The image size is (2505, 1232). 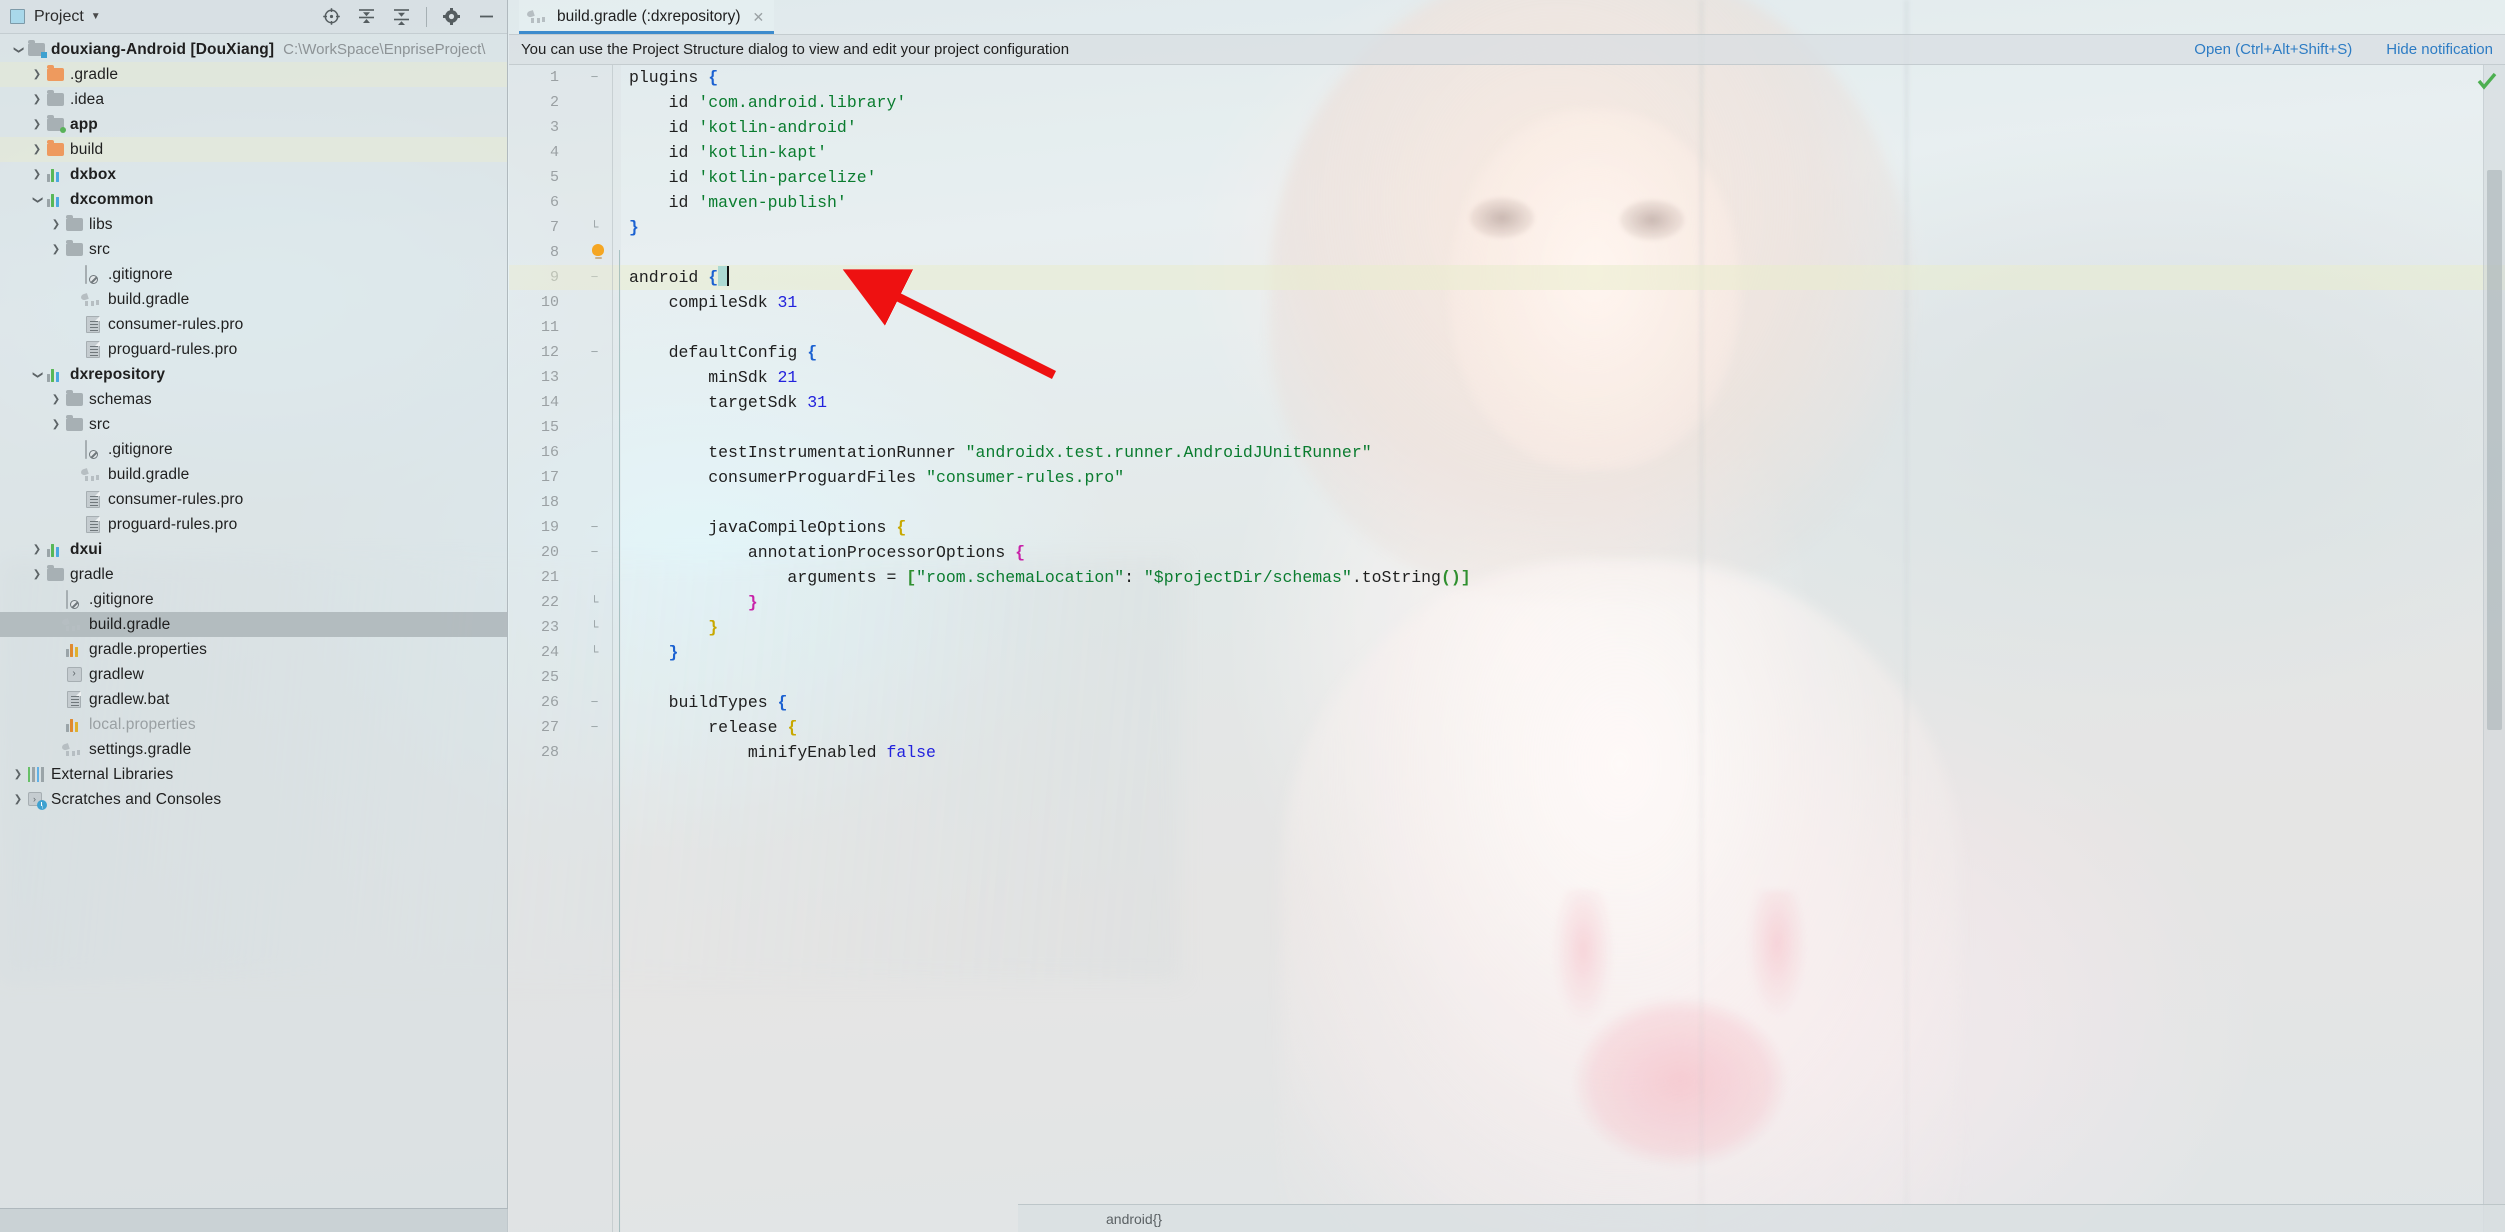 I want to click on tree-item-local-properties: ❯local.properties, so click(x=253, y=724).